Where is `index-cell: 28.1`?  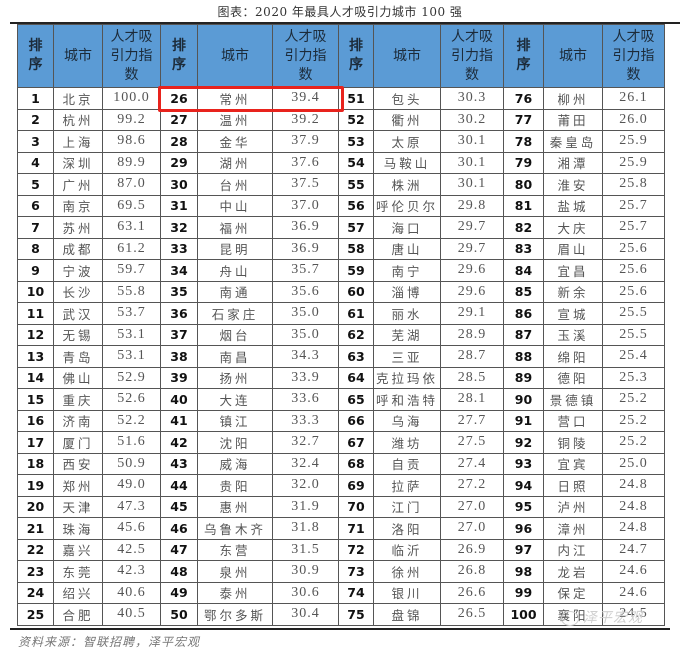
index-cell: 28.1 is located at coordinates (472, 399).